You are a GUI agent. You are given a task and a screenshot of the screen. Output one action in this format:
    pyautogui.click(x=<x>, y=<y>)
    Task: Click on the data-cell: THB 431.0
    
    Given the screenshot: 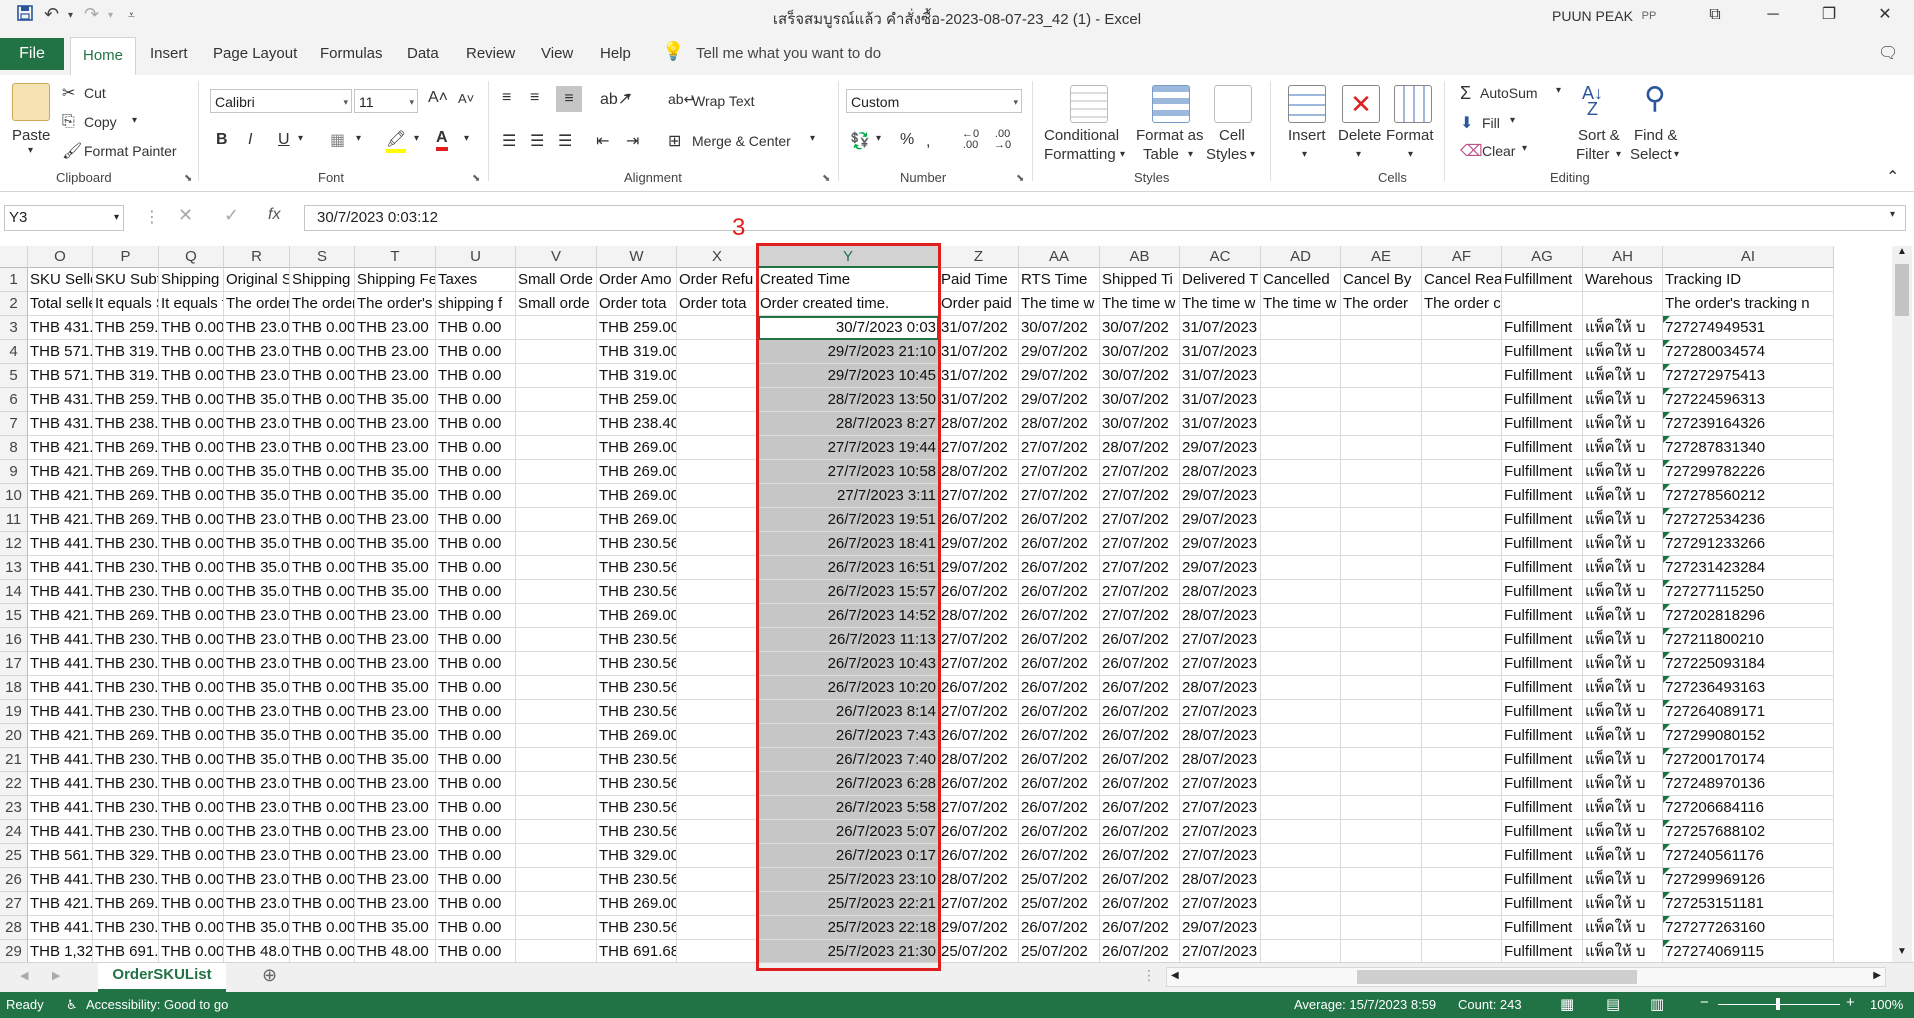 What is the action you would take?
    pyautogui.click(x=60, y=400)
    